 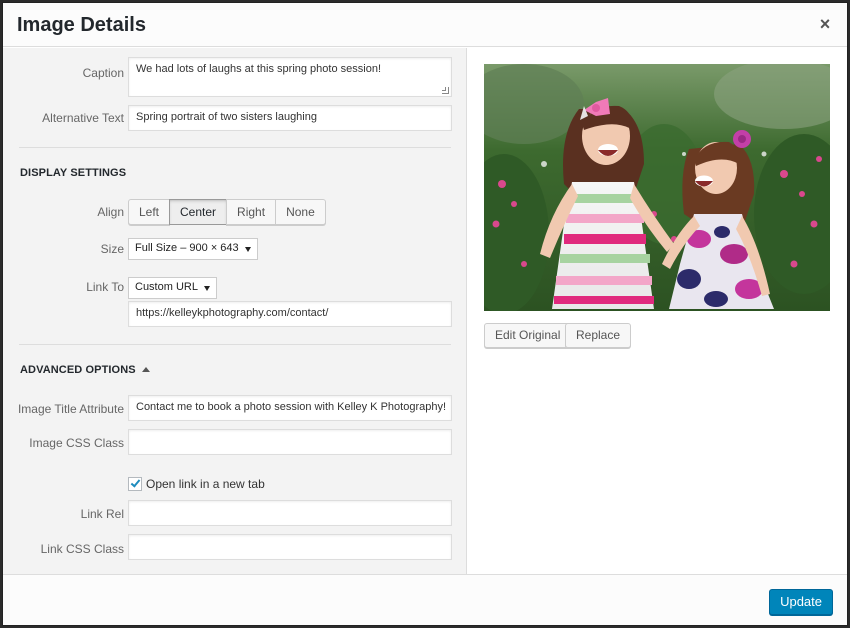 What do you see at coordinates (82, 549) in the screenshot?
I see `link-css-class-label: Link CSS Class` at bounding box center [82, 549].